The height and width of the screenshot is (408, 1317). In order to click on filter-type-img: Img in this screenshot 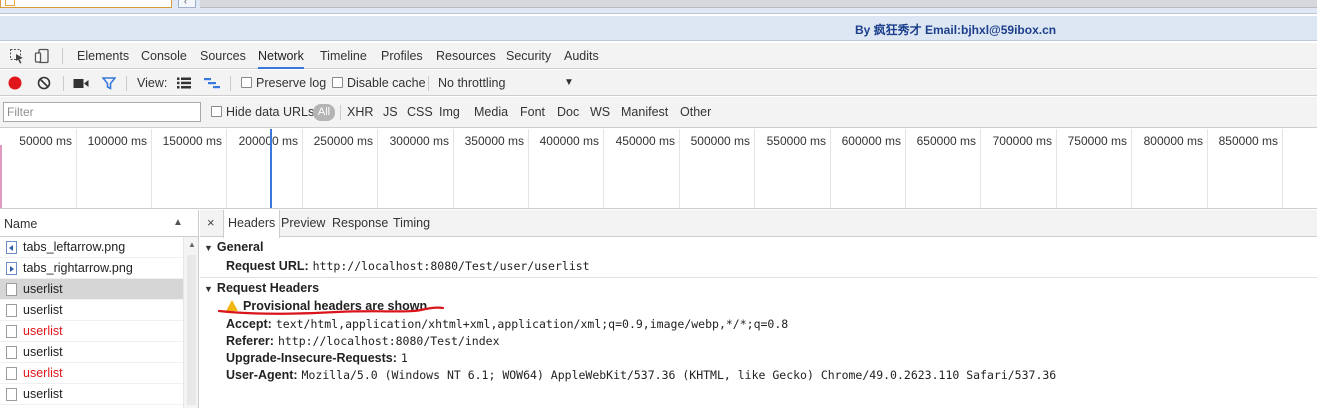, I will do `click(449, 112)`.